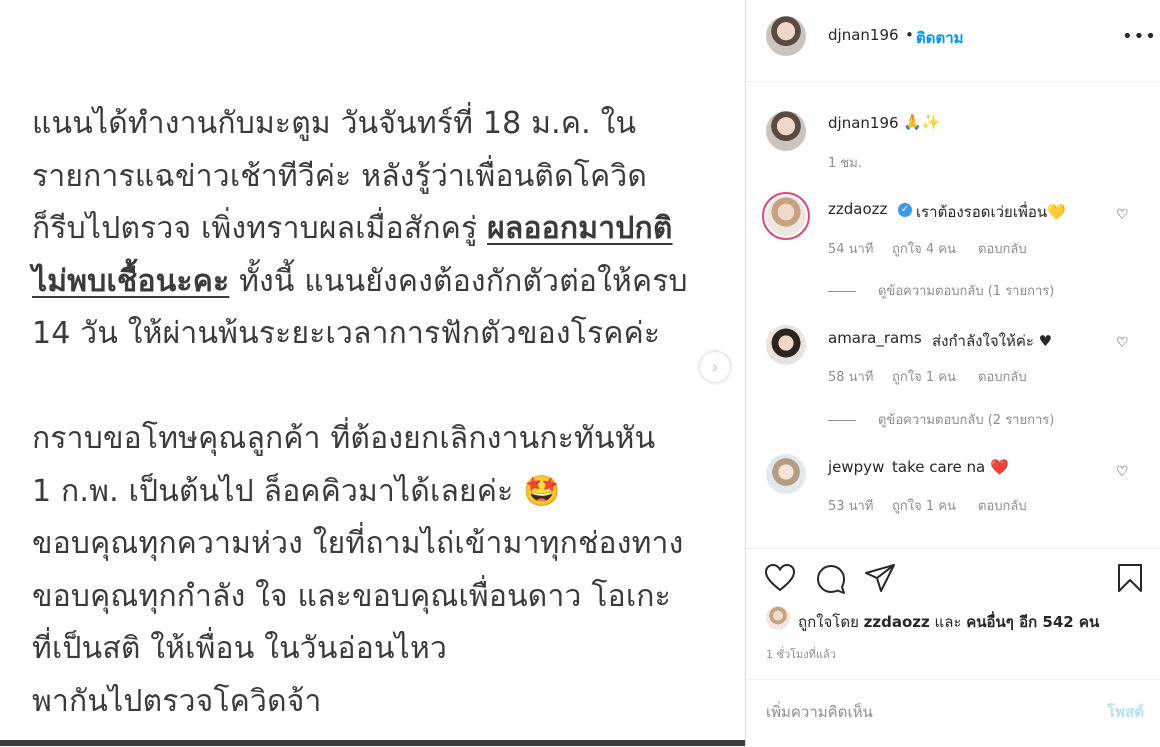  What do you see at coordinates (875, 338) in the screenshot?
I see `comment-username: amara_rams` at bounding box center [875, 338].